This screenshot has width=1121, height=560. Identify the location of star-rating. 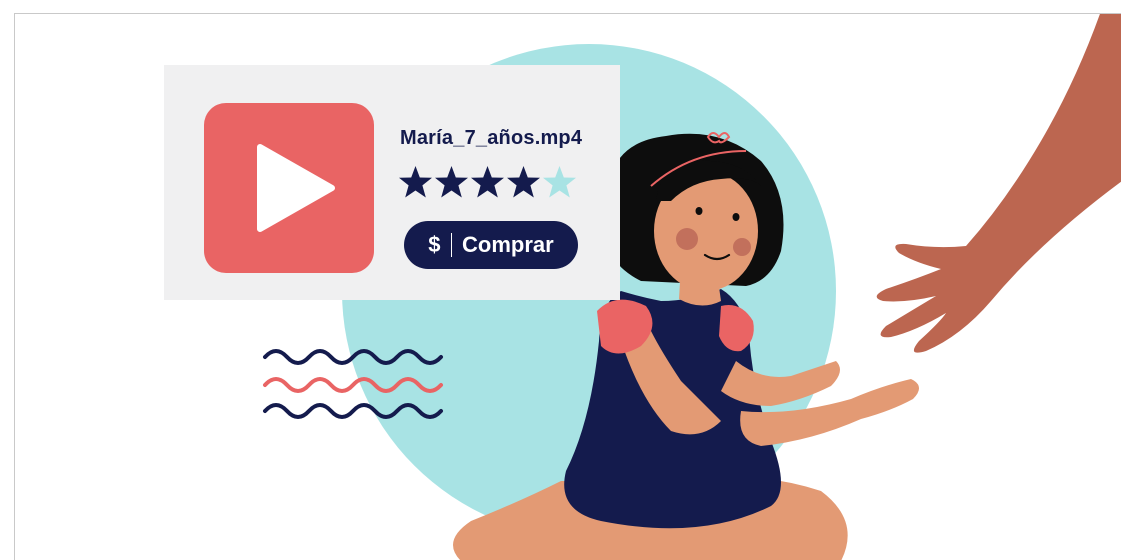
(487, 182).